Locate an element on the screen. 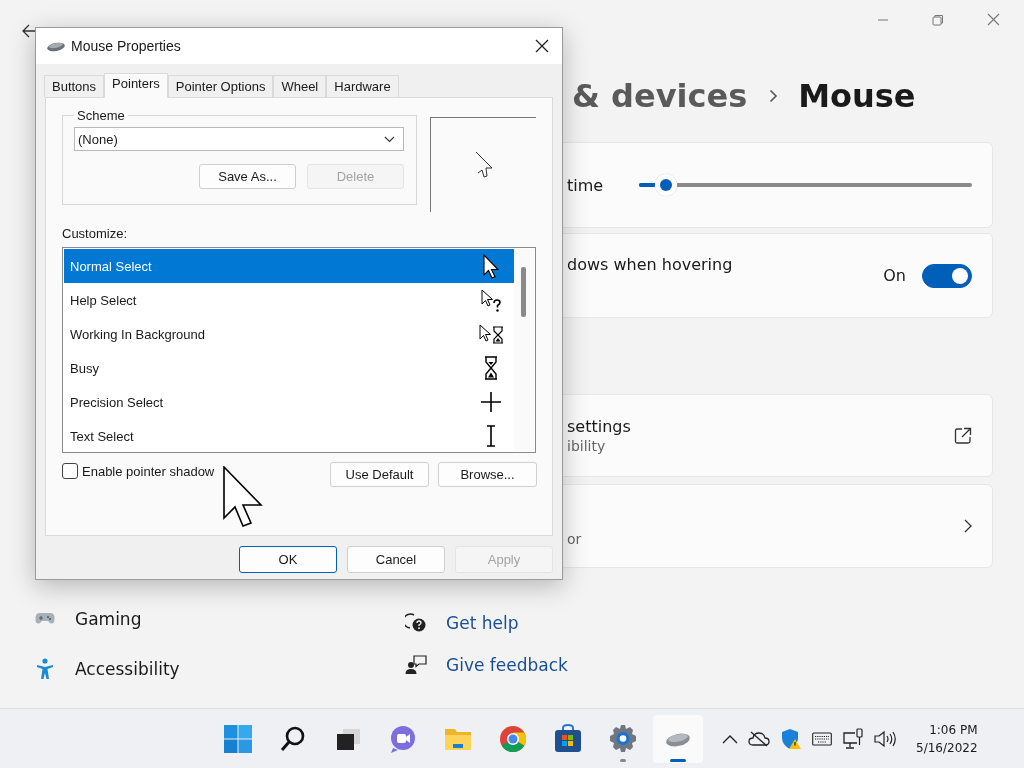  chevron-down-icon is located at coordinates (389, 139).